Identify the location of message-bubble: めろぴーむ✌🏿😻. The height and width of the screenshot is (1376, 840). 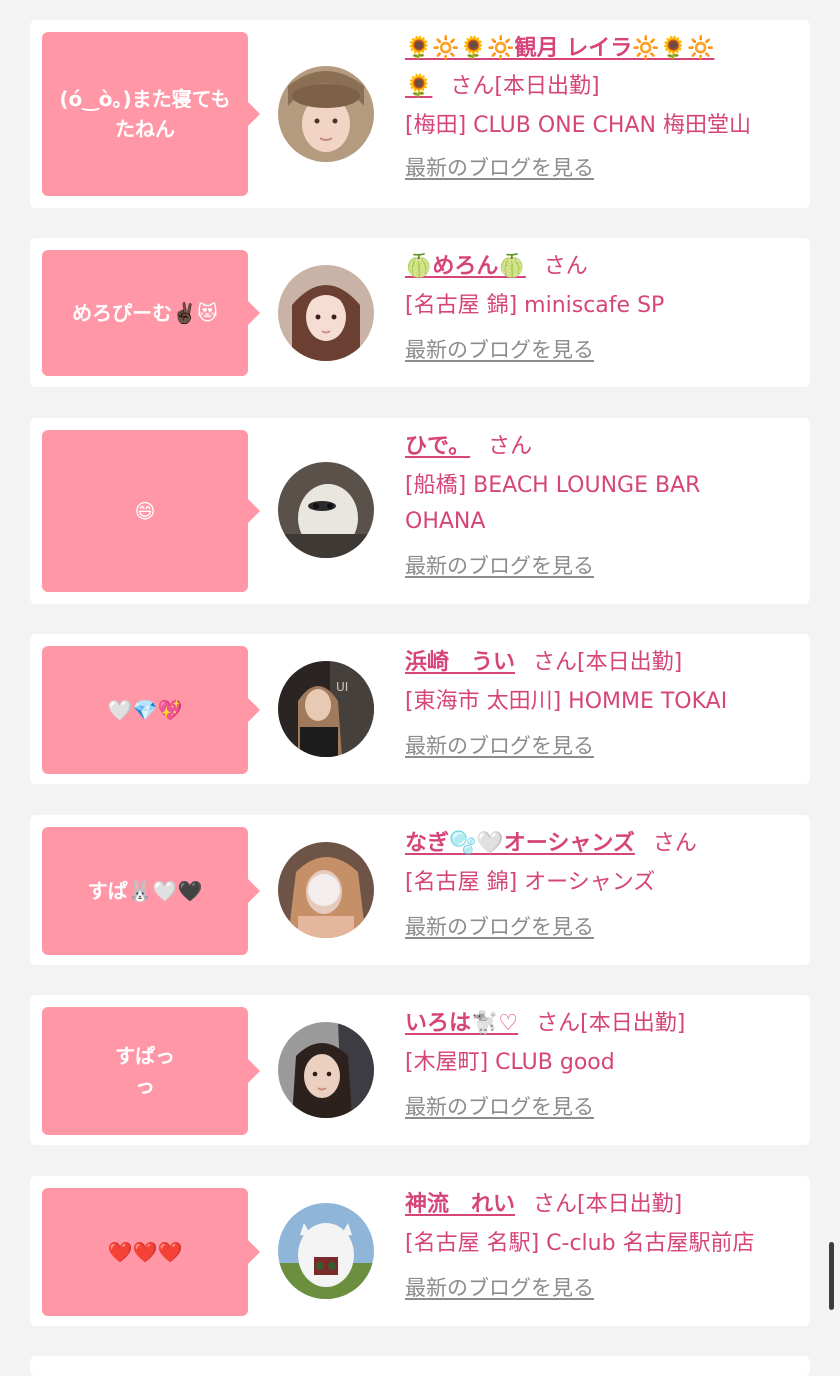
(151, 313).